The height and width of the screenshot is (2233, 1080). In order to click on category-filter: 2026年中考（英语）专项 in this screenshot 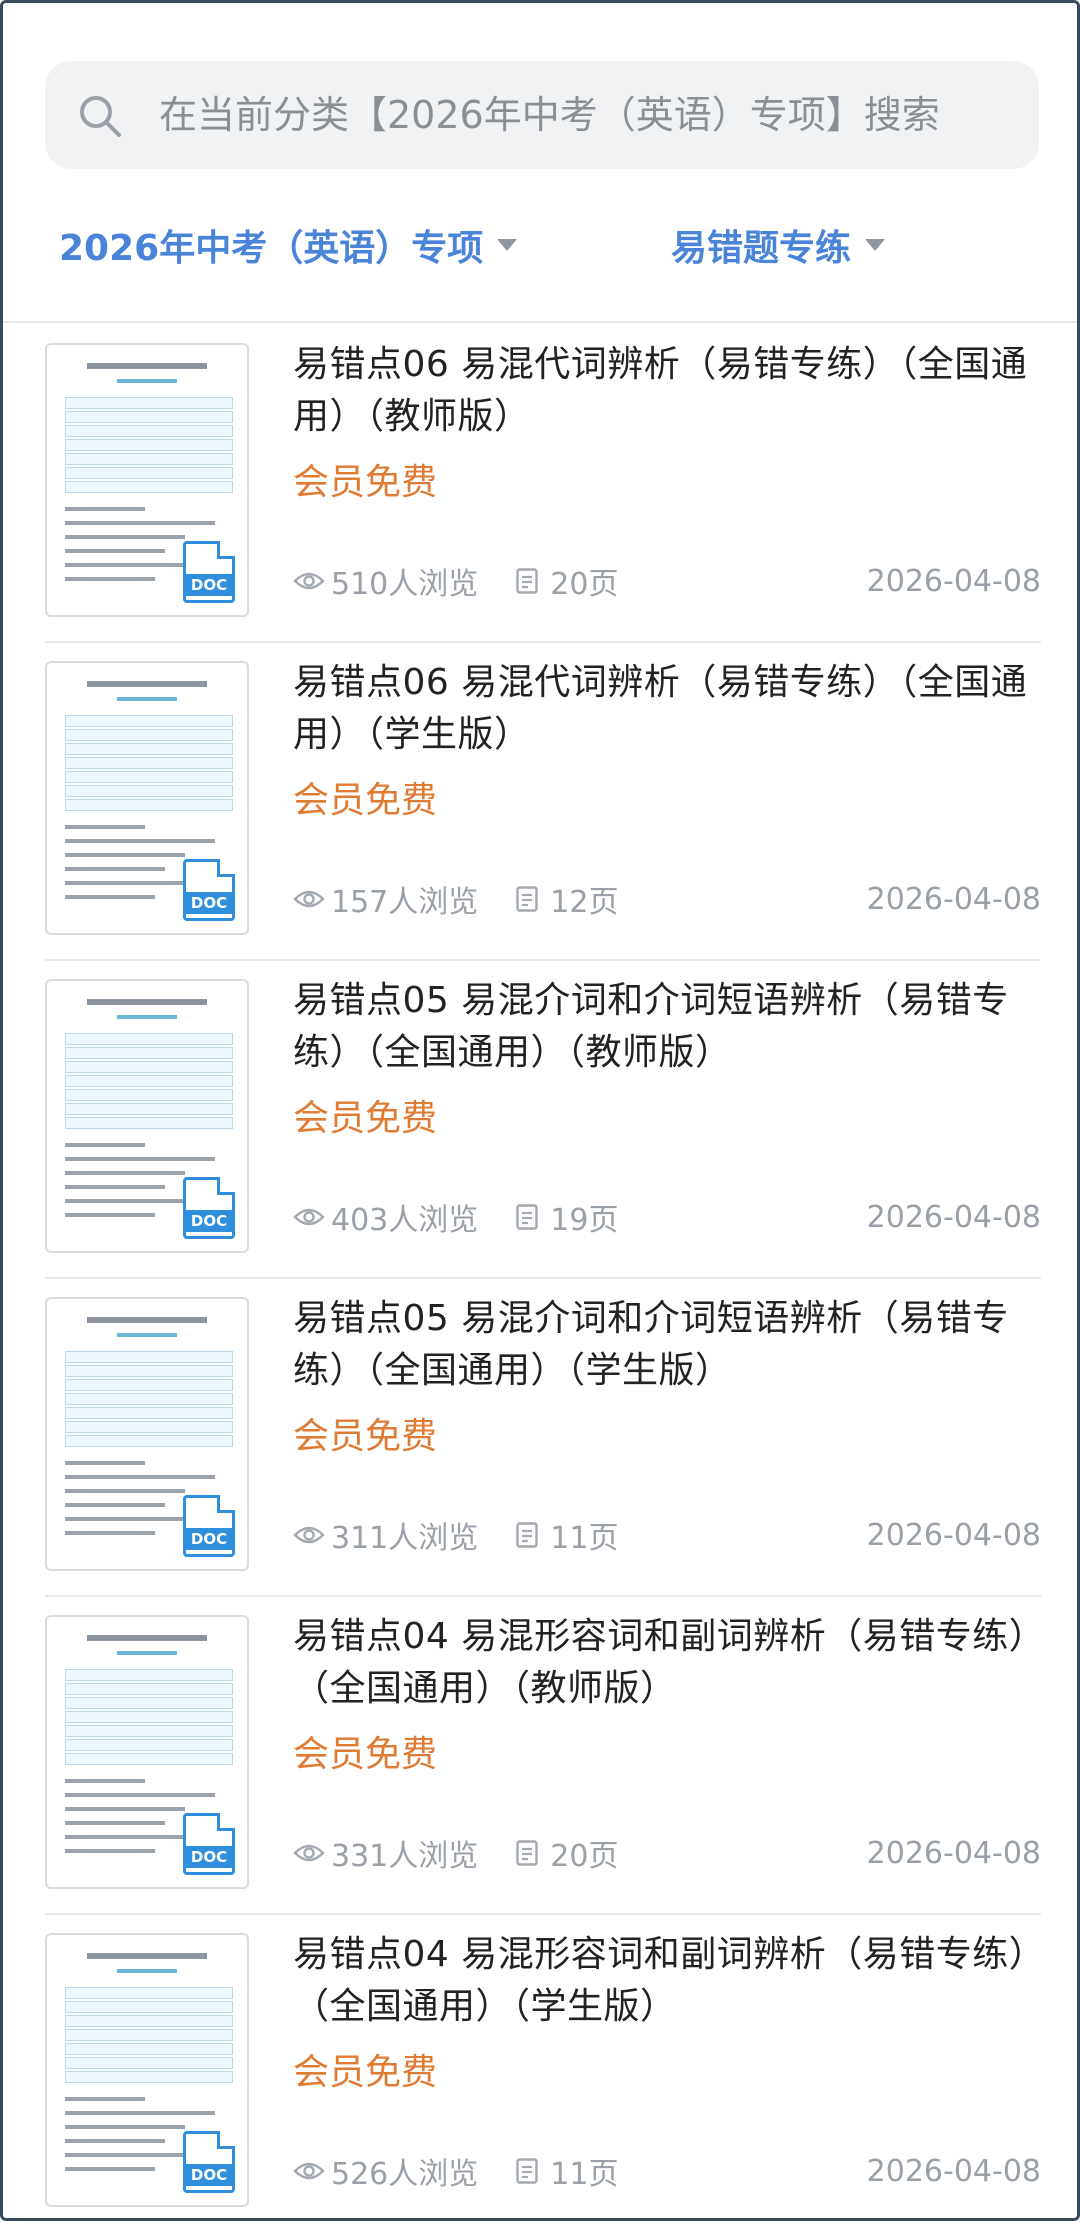, I will do `click(288, 245)`.